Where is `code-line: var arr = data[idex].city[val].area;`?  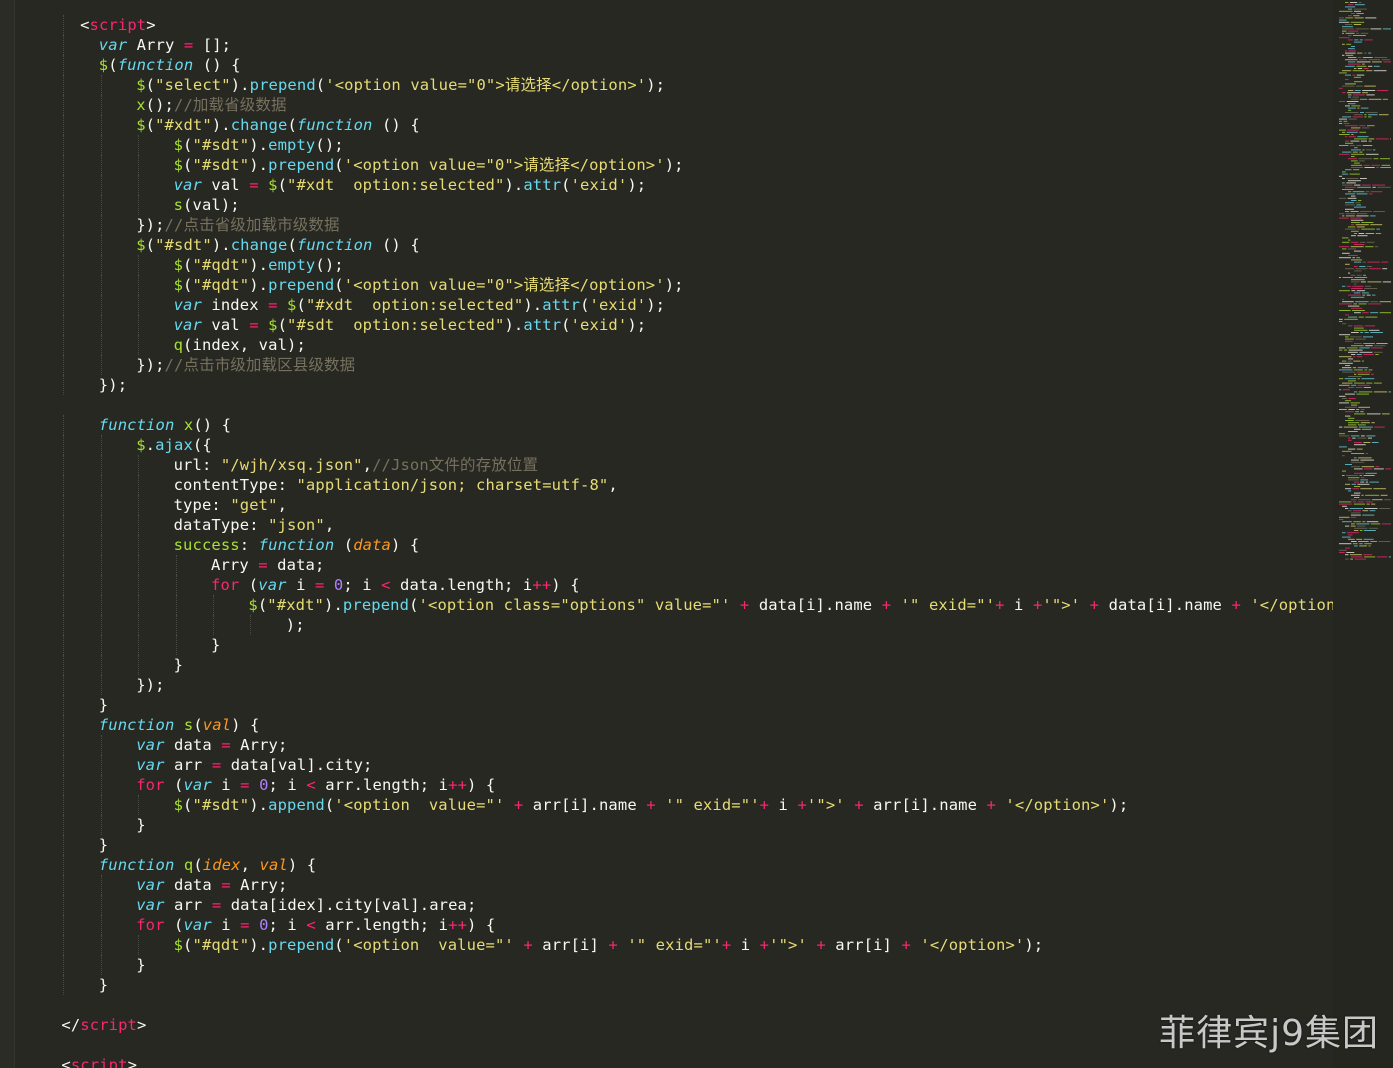
code-line: var arr = data[idex].city[val].area; is located at coordinates (306, 905).